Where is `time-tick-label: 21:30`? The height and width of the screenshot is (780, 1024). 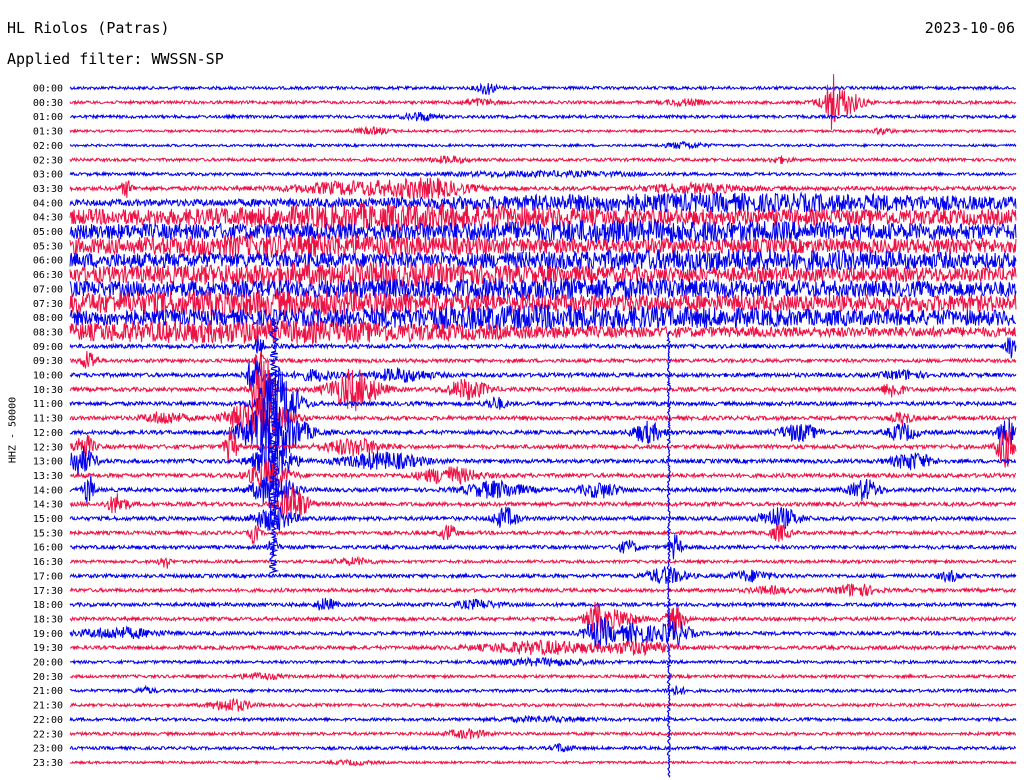 time-tick-label: 21:30 is located at coordinates (48, 706).